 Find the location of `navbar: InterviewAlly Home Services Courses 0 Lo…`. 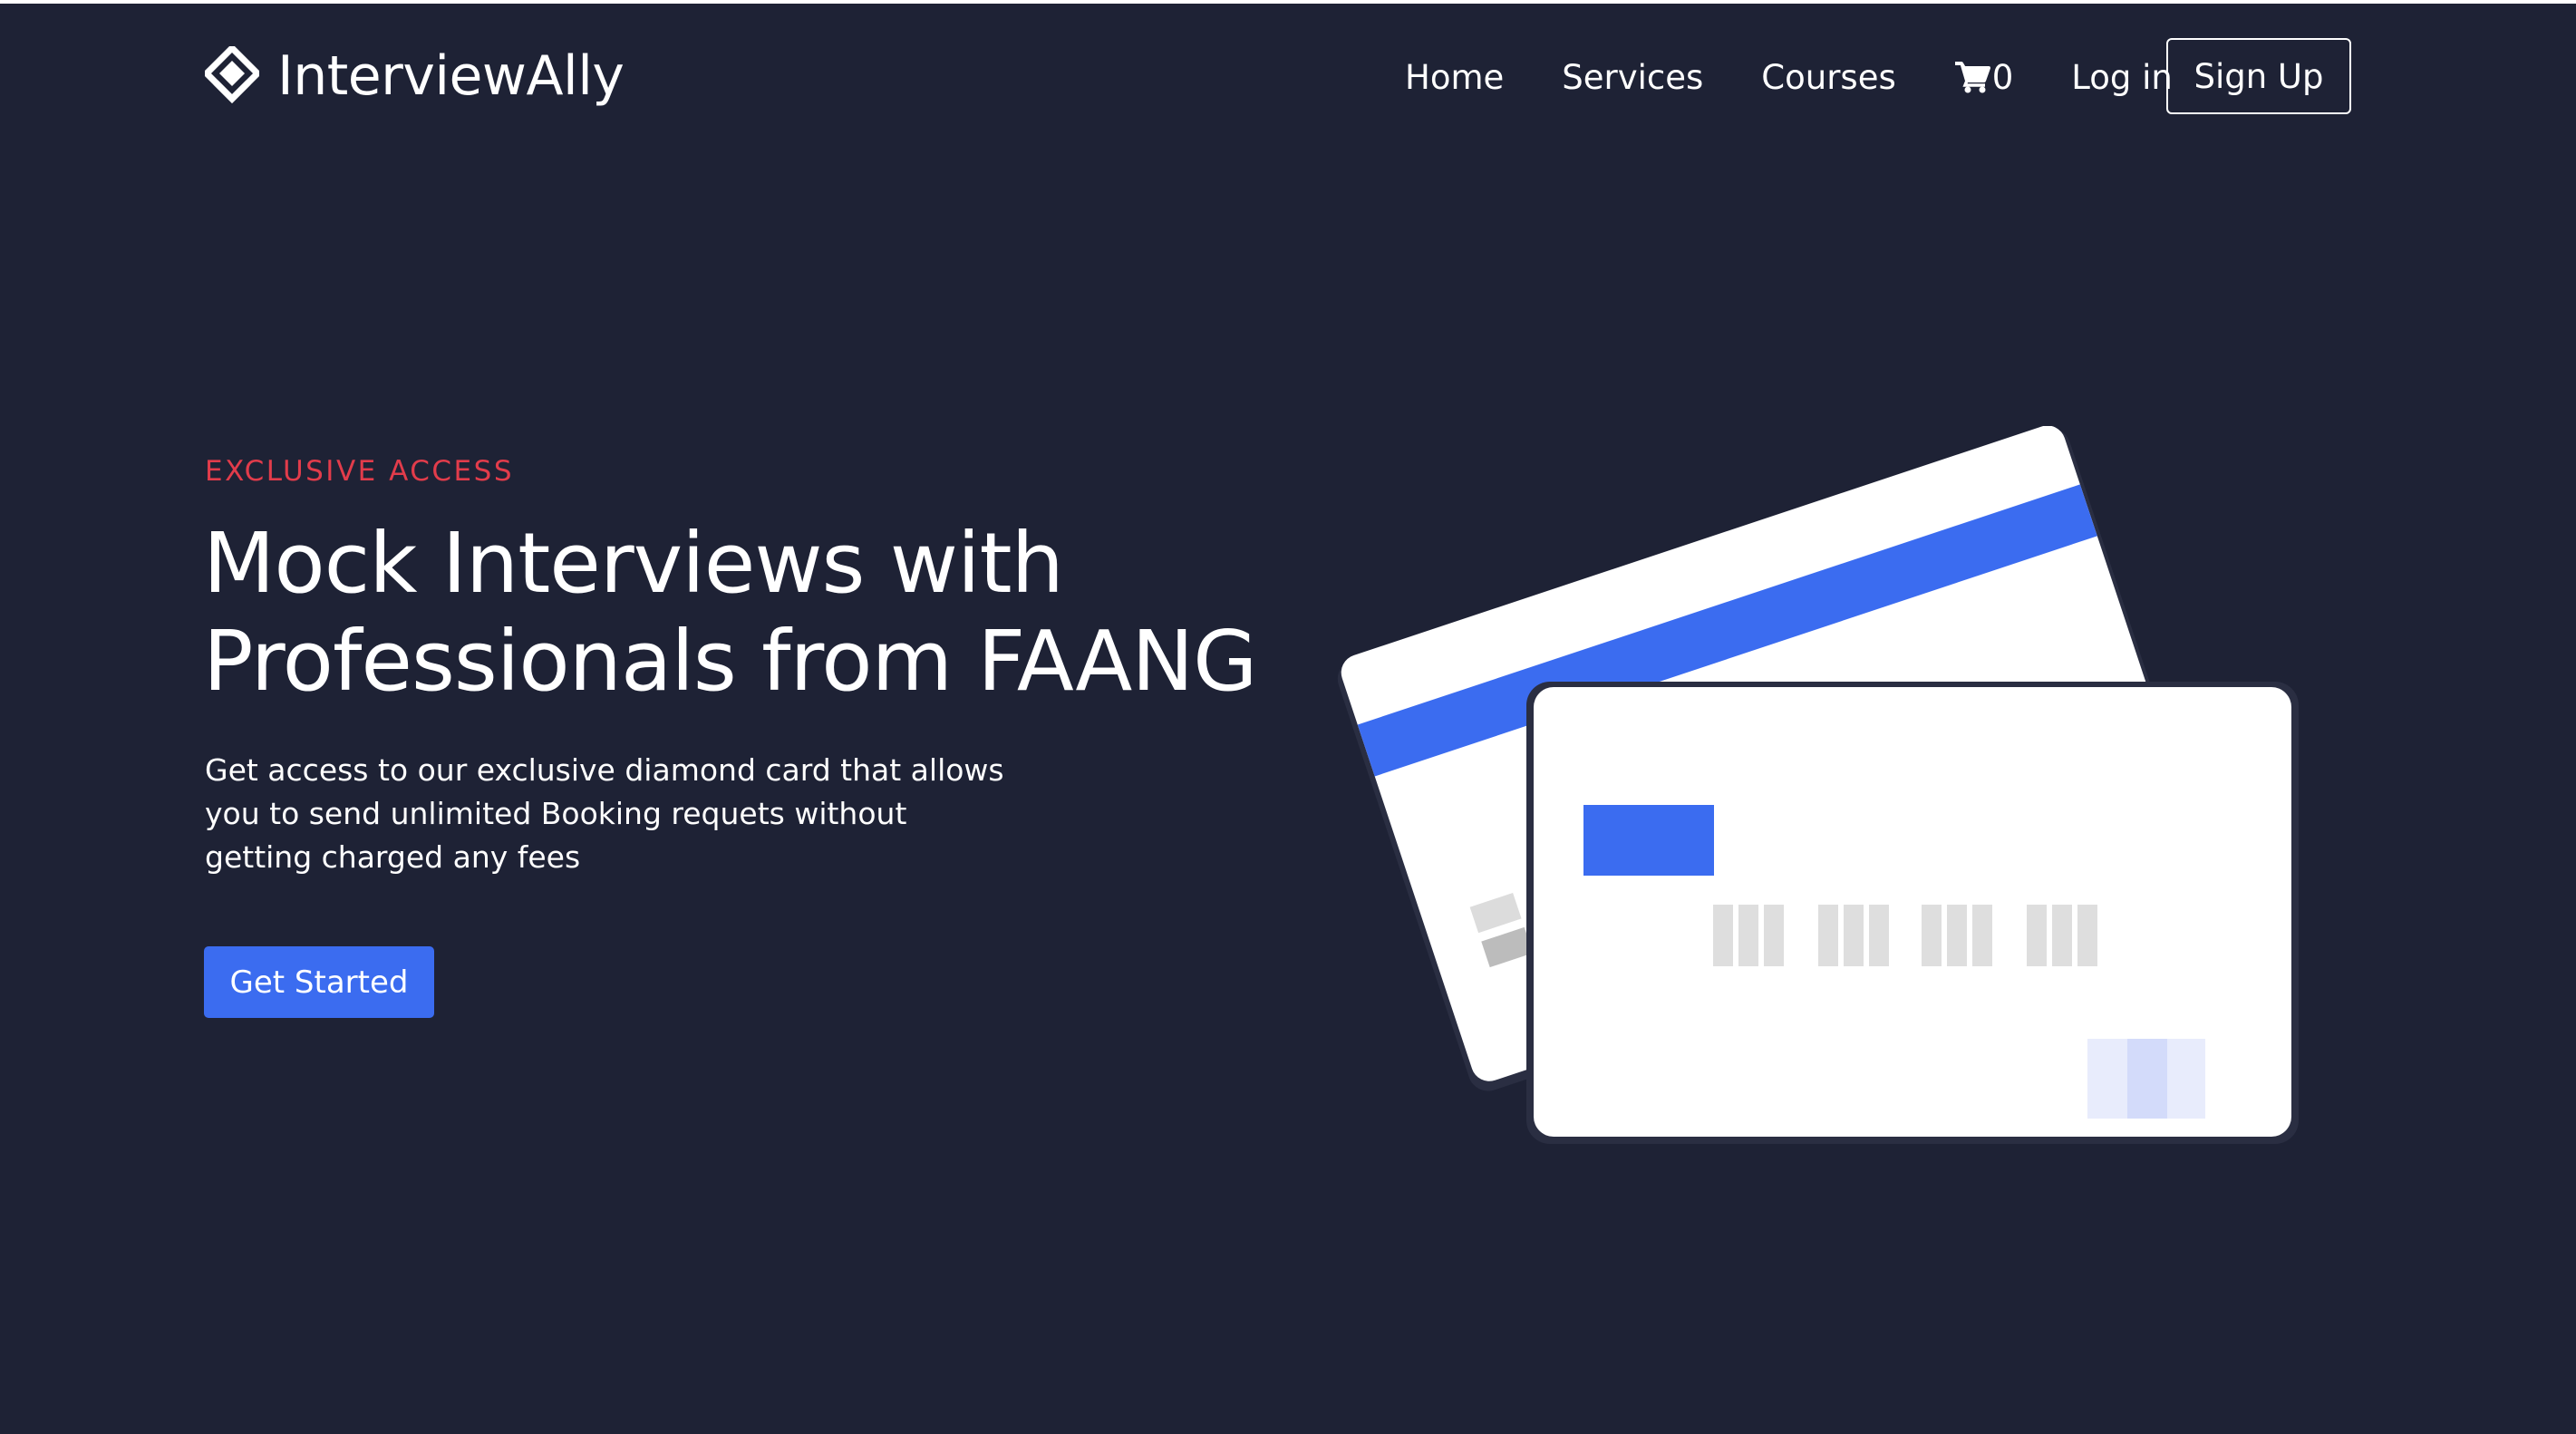

navbar: InterviewAlly Home Services Courses 0 Lo… is located at coordinates (1288, 77).